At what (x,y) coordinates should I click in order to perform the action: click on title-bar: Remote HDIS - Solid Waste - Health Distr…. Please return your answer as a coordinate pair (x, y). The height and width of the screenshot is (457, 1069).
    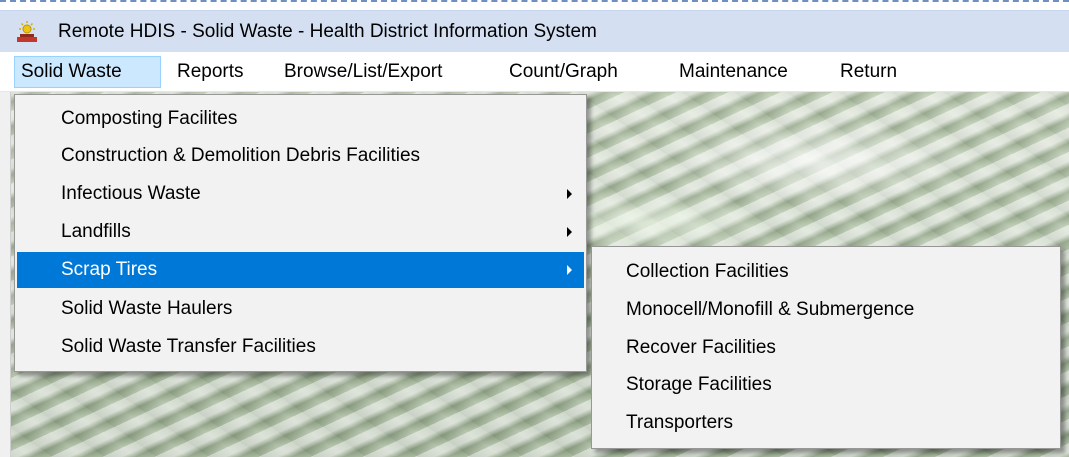
    Looking at the image, I should click on (534, 31).